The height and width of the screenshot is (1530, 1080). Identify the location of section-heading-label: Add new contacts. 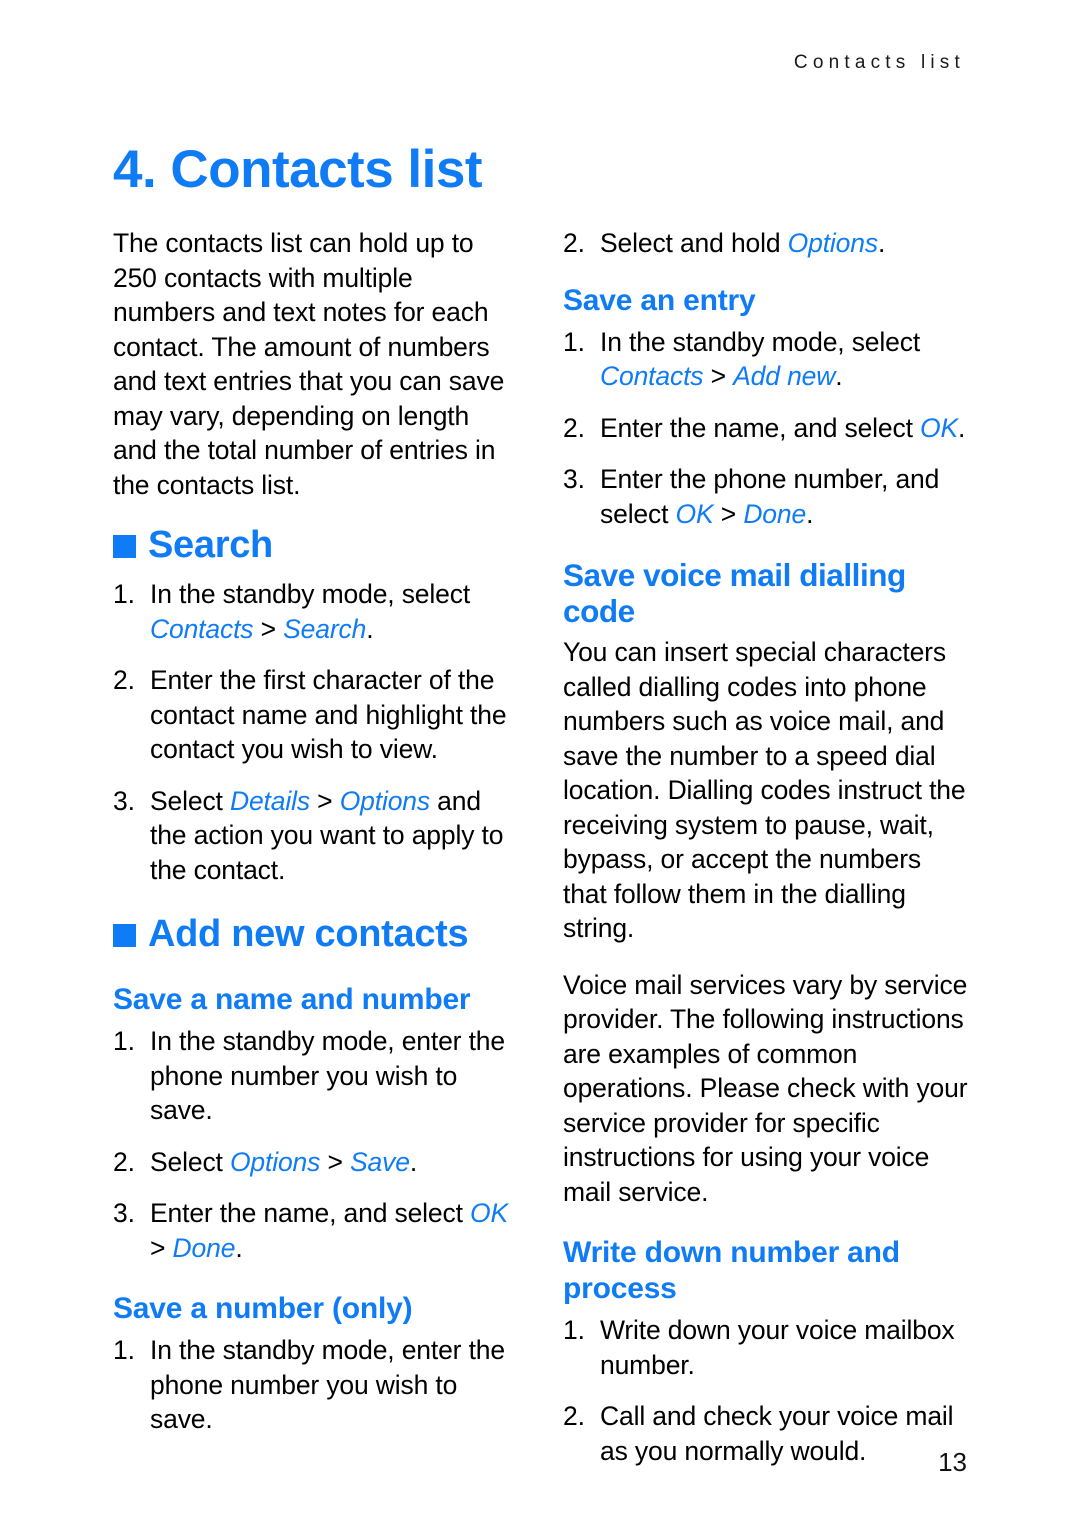
(308, 934).